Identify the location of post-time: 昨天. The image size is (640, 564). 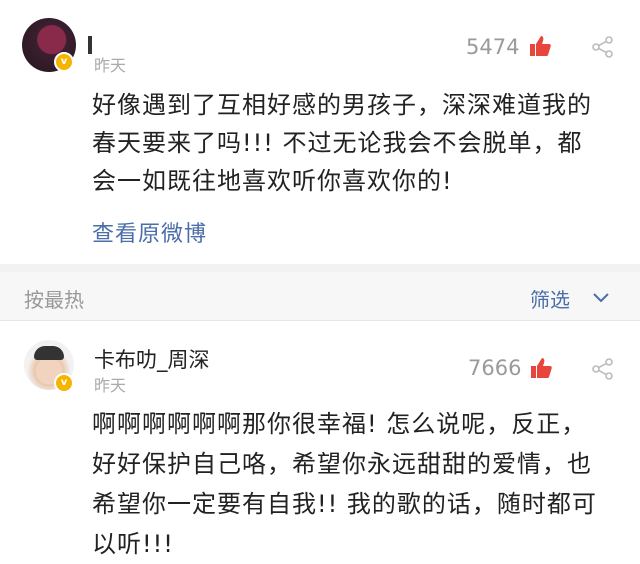
(110, 65).